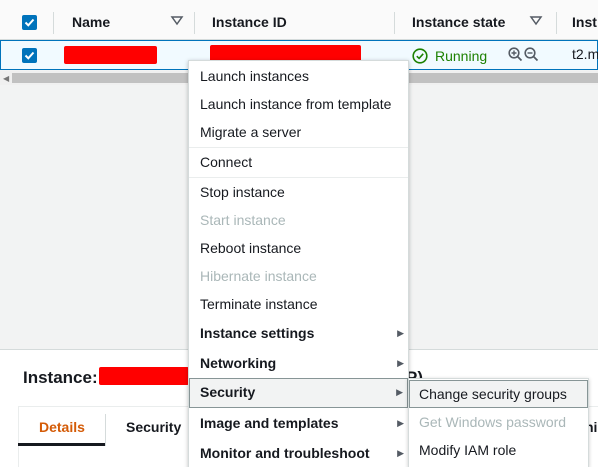  I want to click on column-header-instance-type: Inst, so click(584, 20).